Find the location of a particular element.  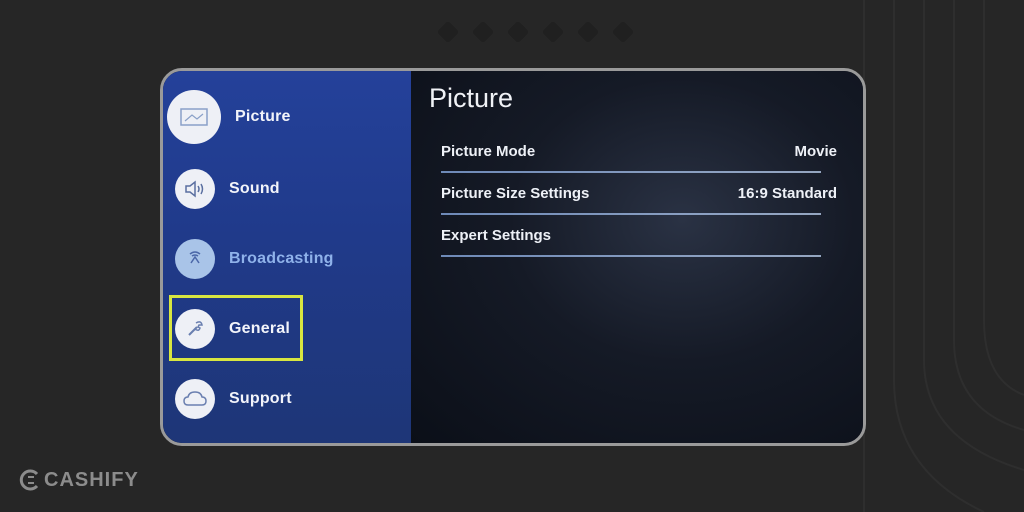

page-title: Picture is located at coordinates (471, 98).